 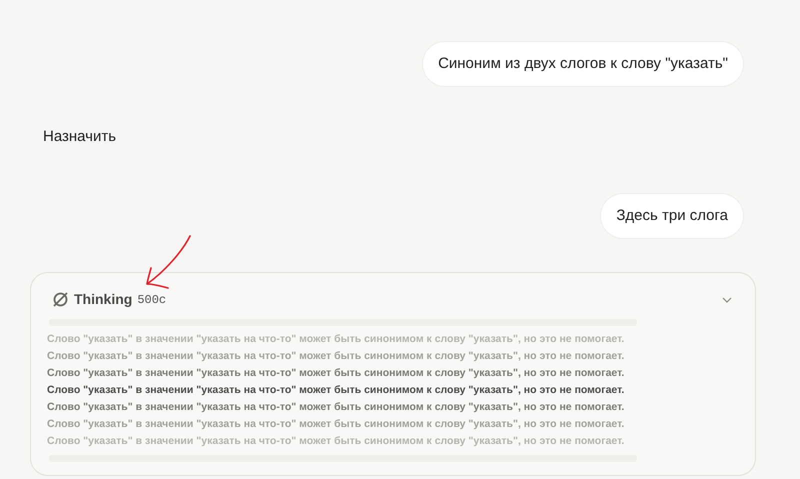 I want to click on thinking-duration: 500c, so click(x=151, y=300).